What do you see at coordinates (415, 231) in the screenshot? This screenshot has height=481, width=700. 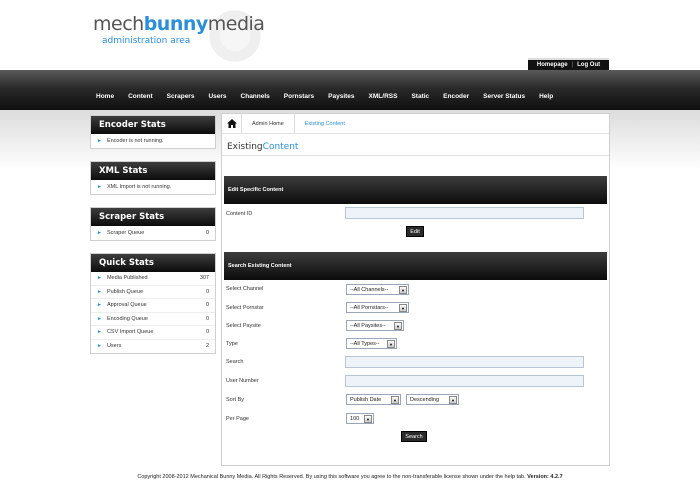 I see `edit-button: Edit` at bounding box center [415, 231].